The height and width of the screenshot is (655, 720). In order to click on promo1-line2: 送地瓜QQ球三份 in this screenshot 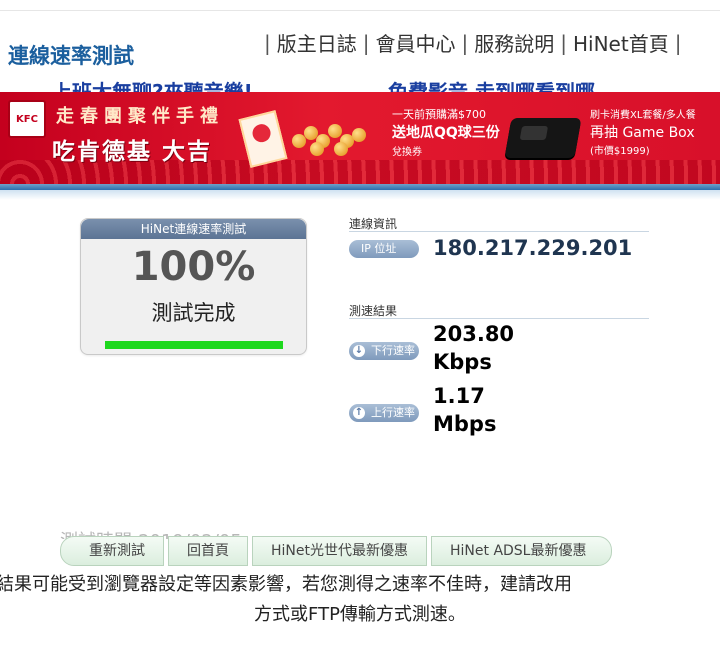, I will do `click(446, 133)`.